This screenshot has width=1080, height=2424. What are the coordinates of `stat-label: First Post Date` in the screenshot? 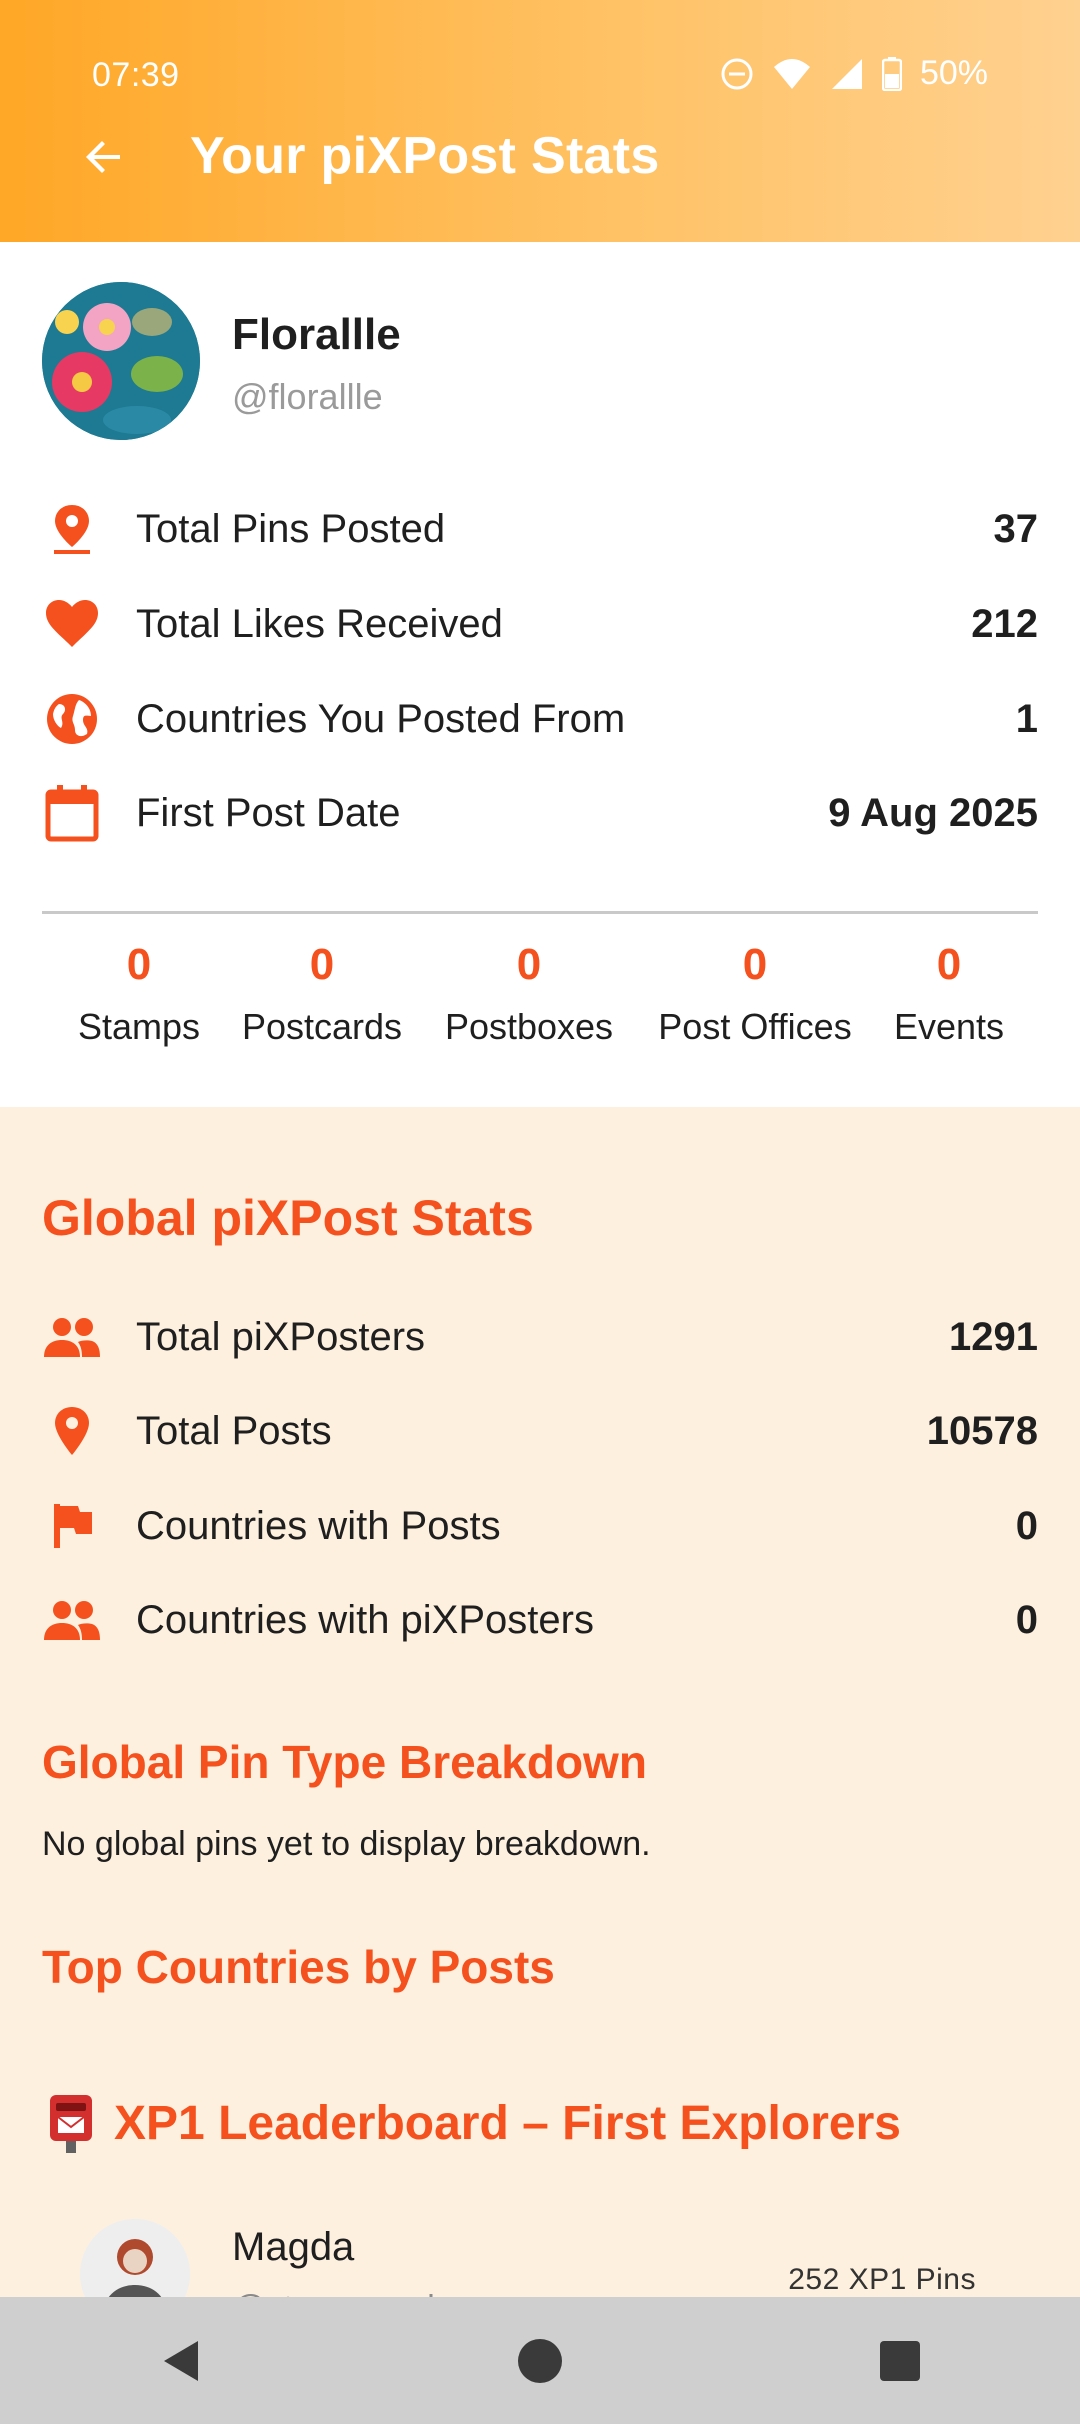 It's located at (268, 812).